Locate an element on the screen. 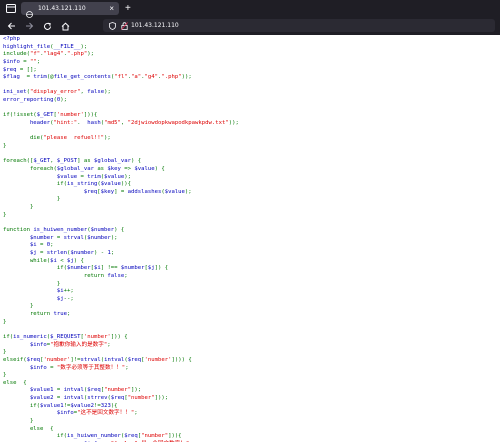 The height and width of the screenshot is (442, 500). code-token: $_GET is located at coordinates (42, 161).